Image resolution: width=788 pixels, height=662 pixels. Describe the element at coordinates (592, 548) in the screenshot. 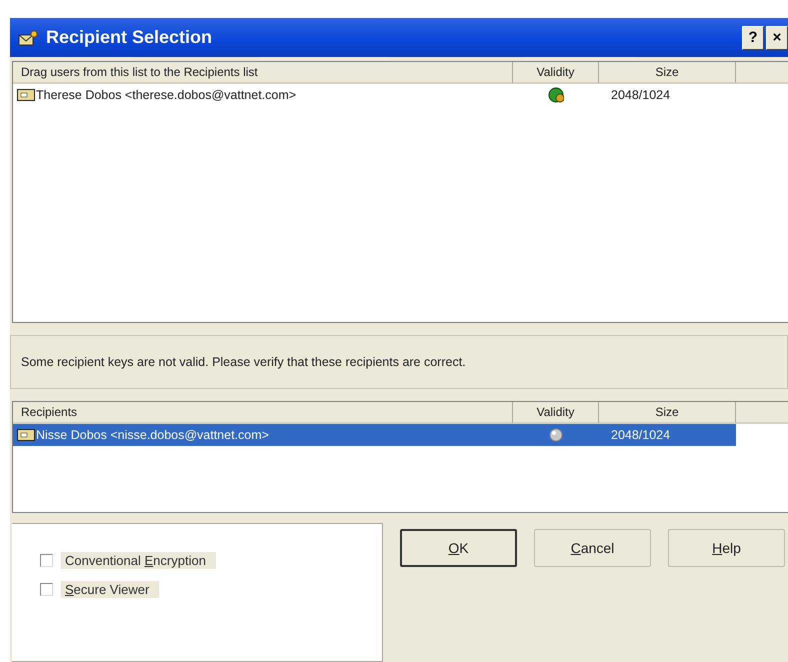

I see `dialog-button: Cancel` at that location.